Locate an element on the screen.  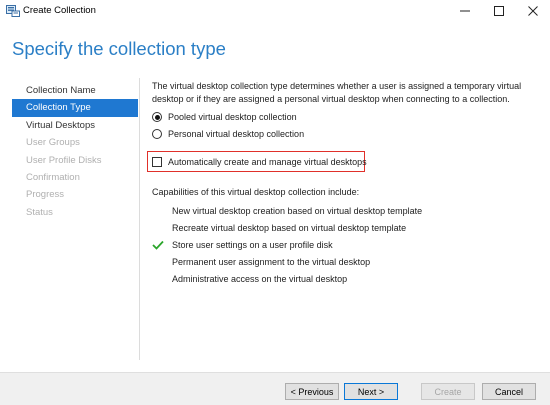
maximize-button is located at coordinates (499, 11).